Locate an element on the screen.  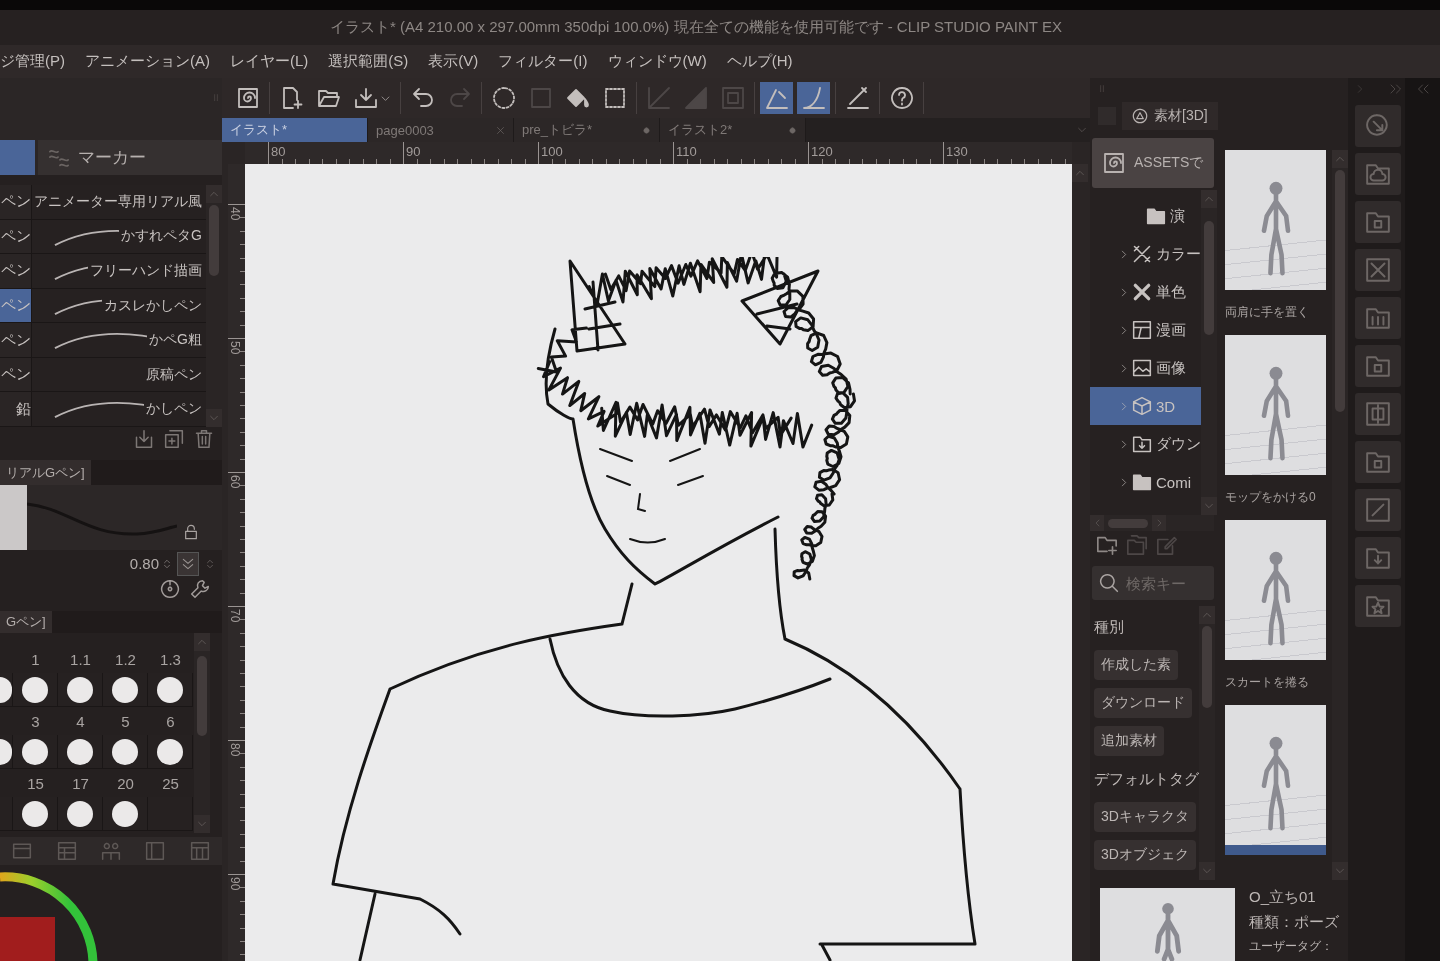
tree-item: Comi is located at coordinates (1145, 482).